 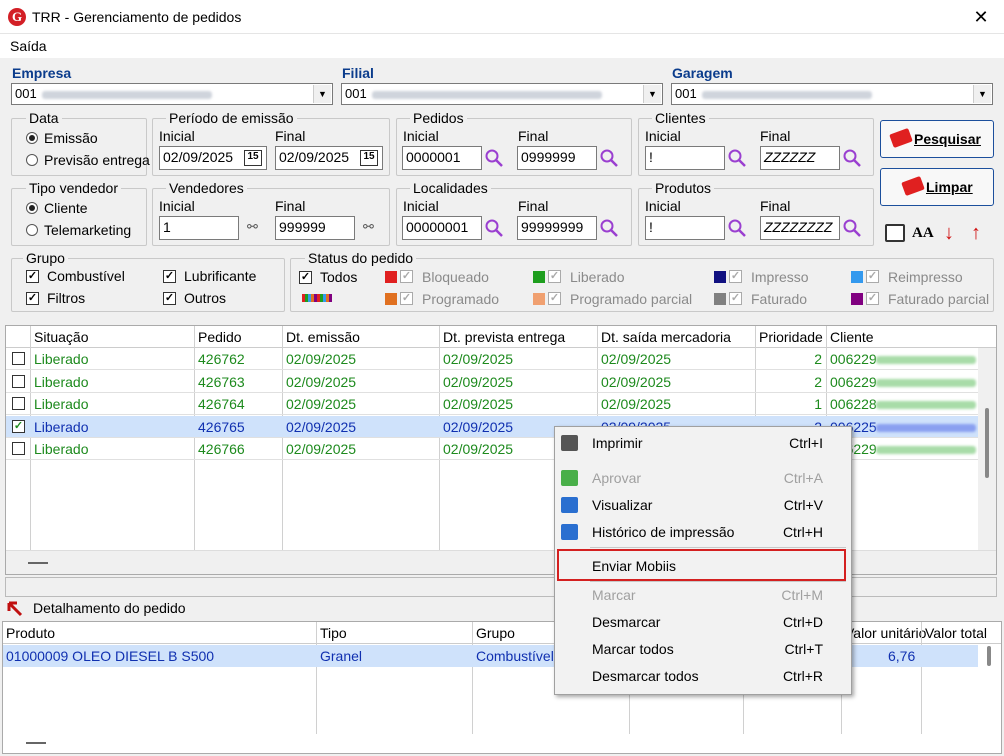 What do you see at coordinates (18, 426) in the screenshot?
I see `row-checkbox: ✓` at bounding box center [18, 426].